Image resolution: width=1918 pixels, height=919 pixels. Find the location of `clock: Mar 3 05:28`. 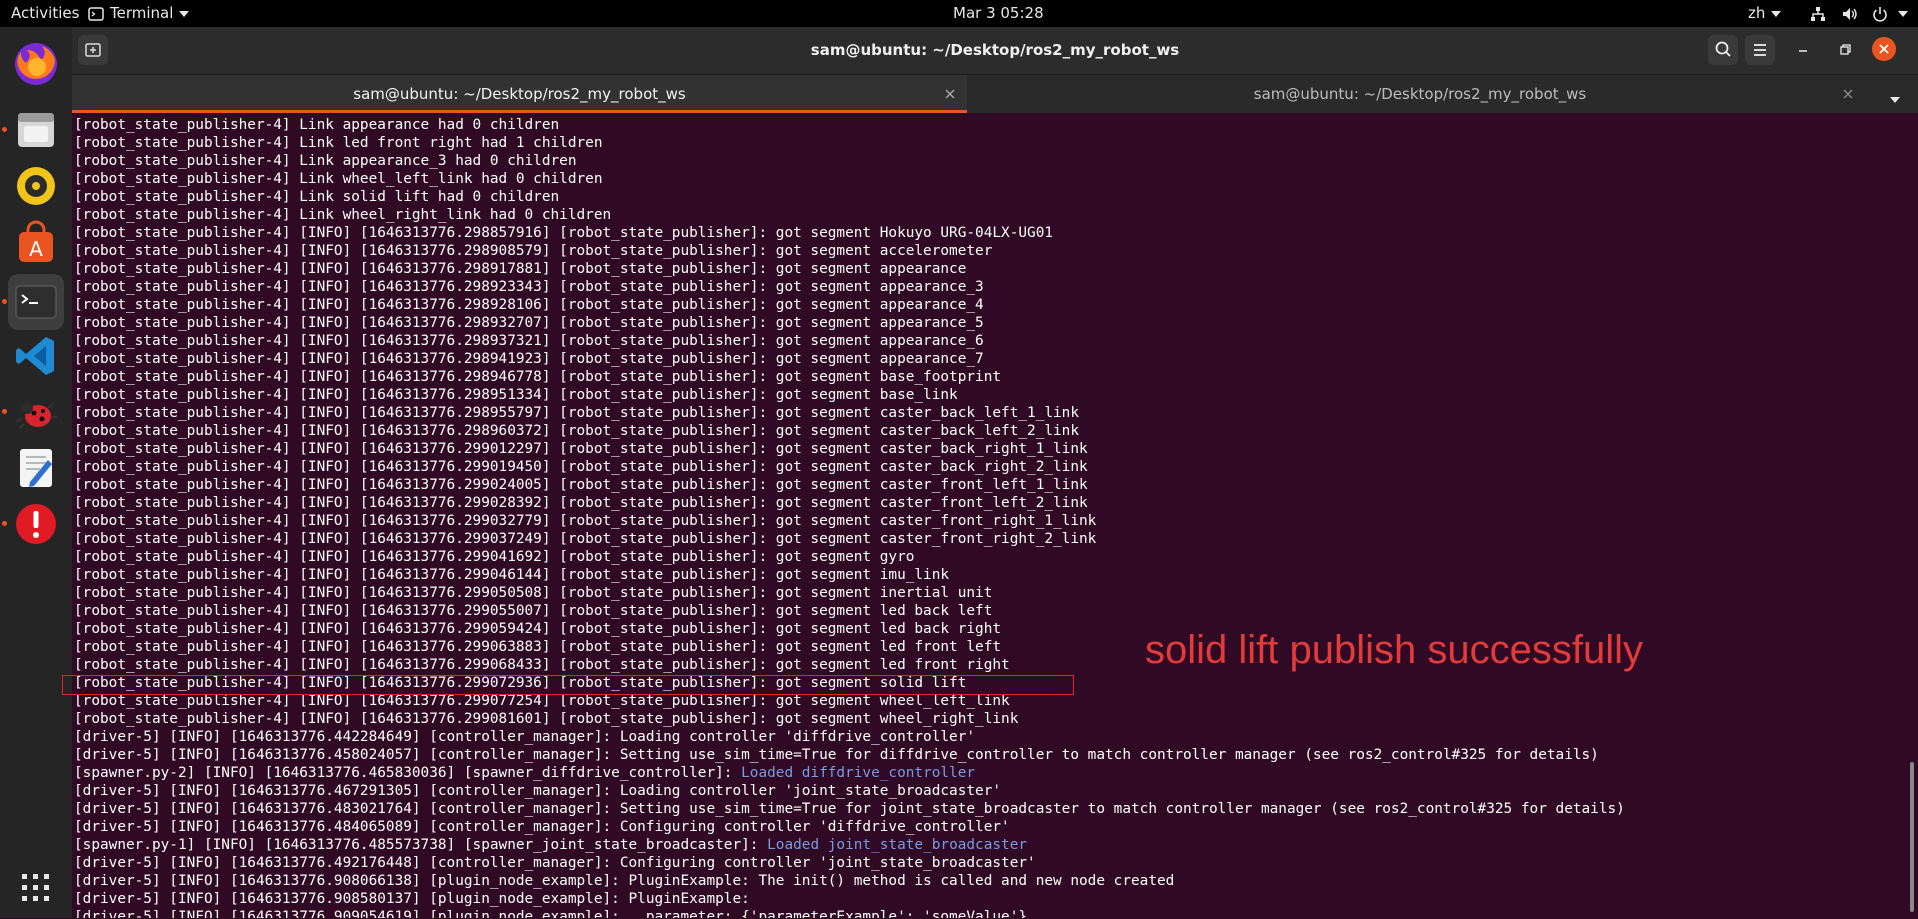

clock: Mar 3 05:28 is located at coordinates (998, 13).